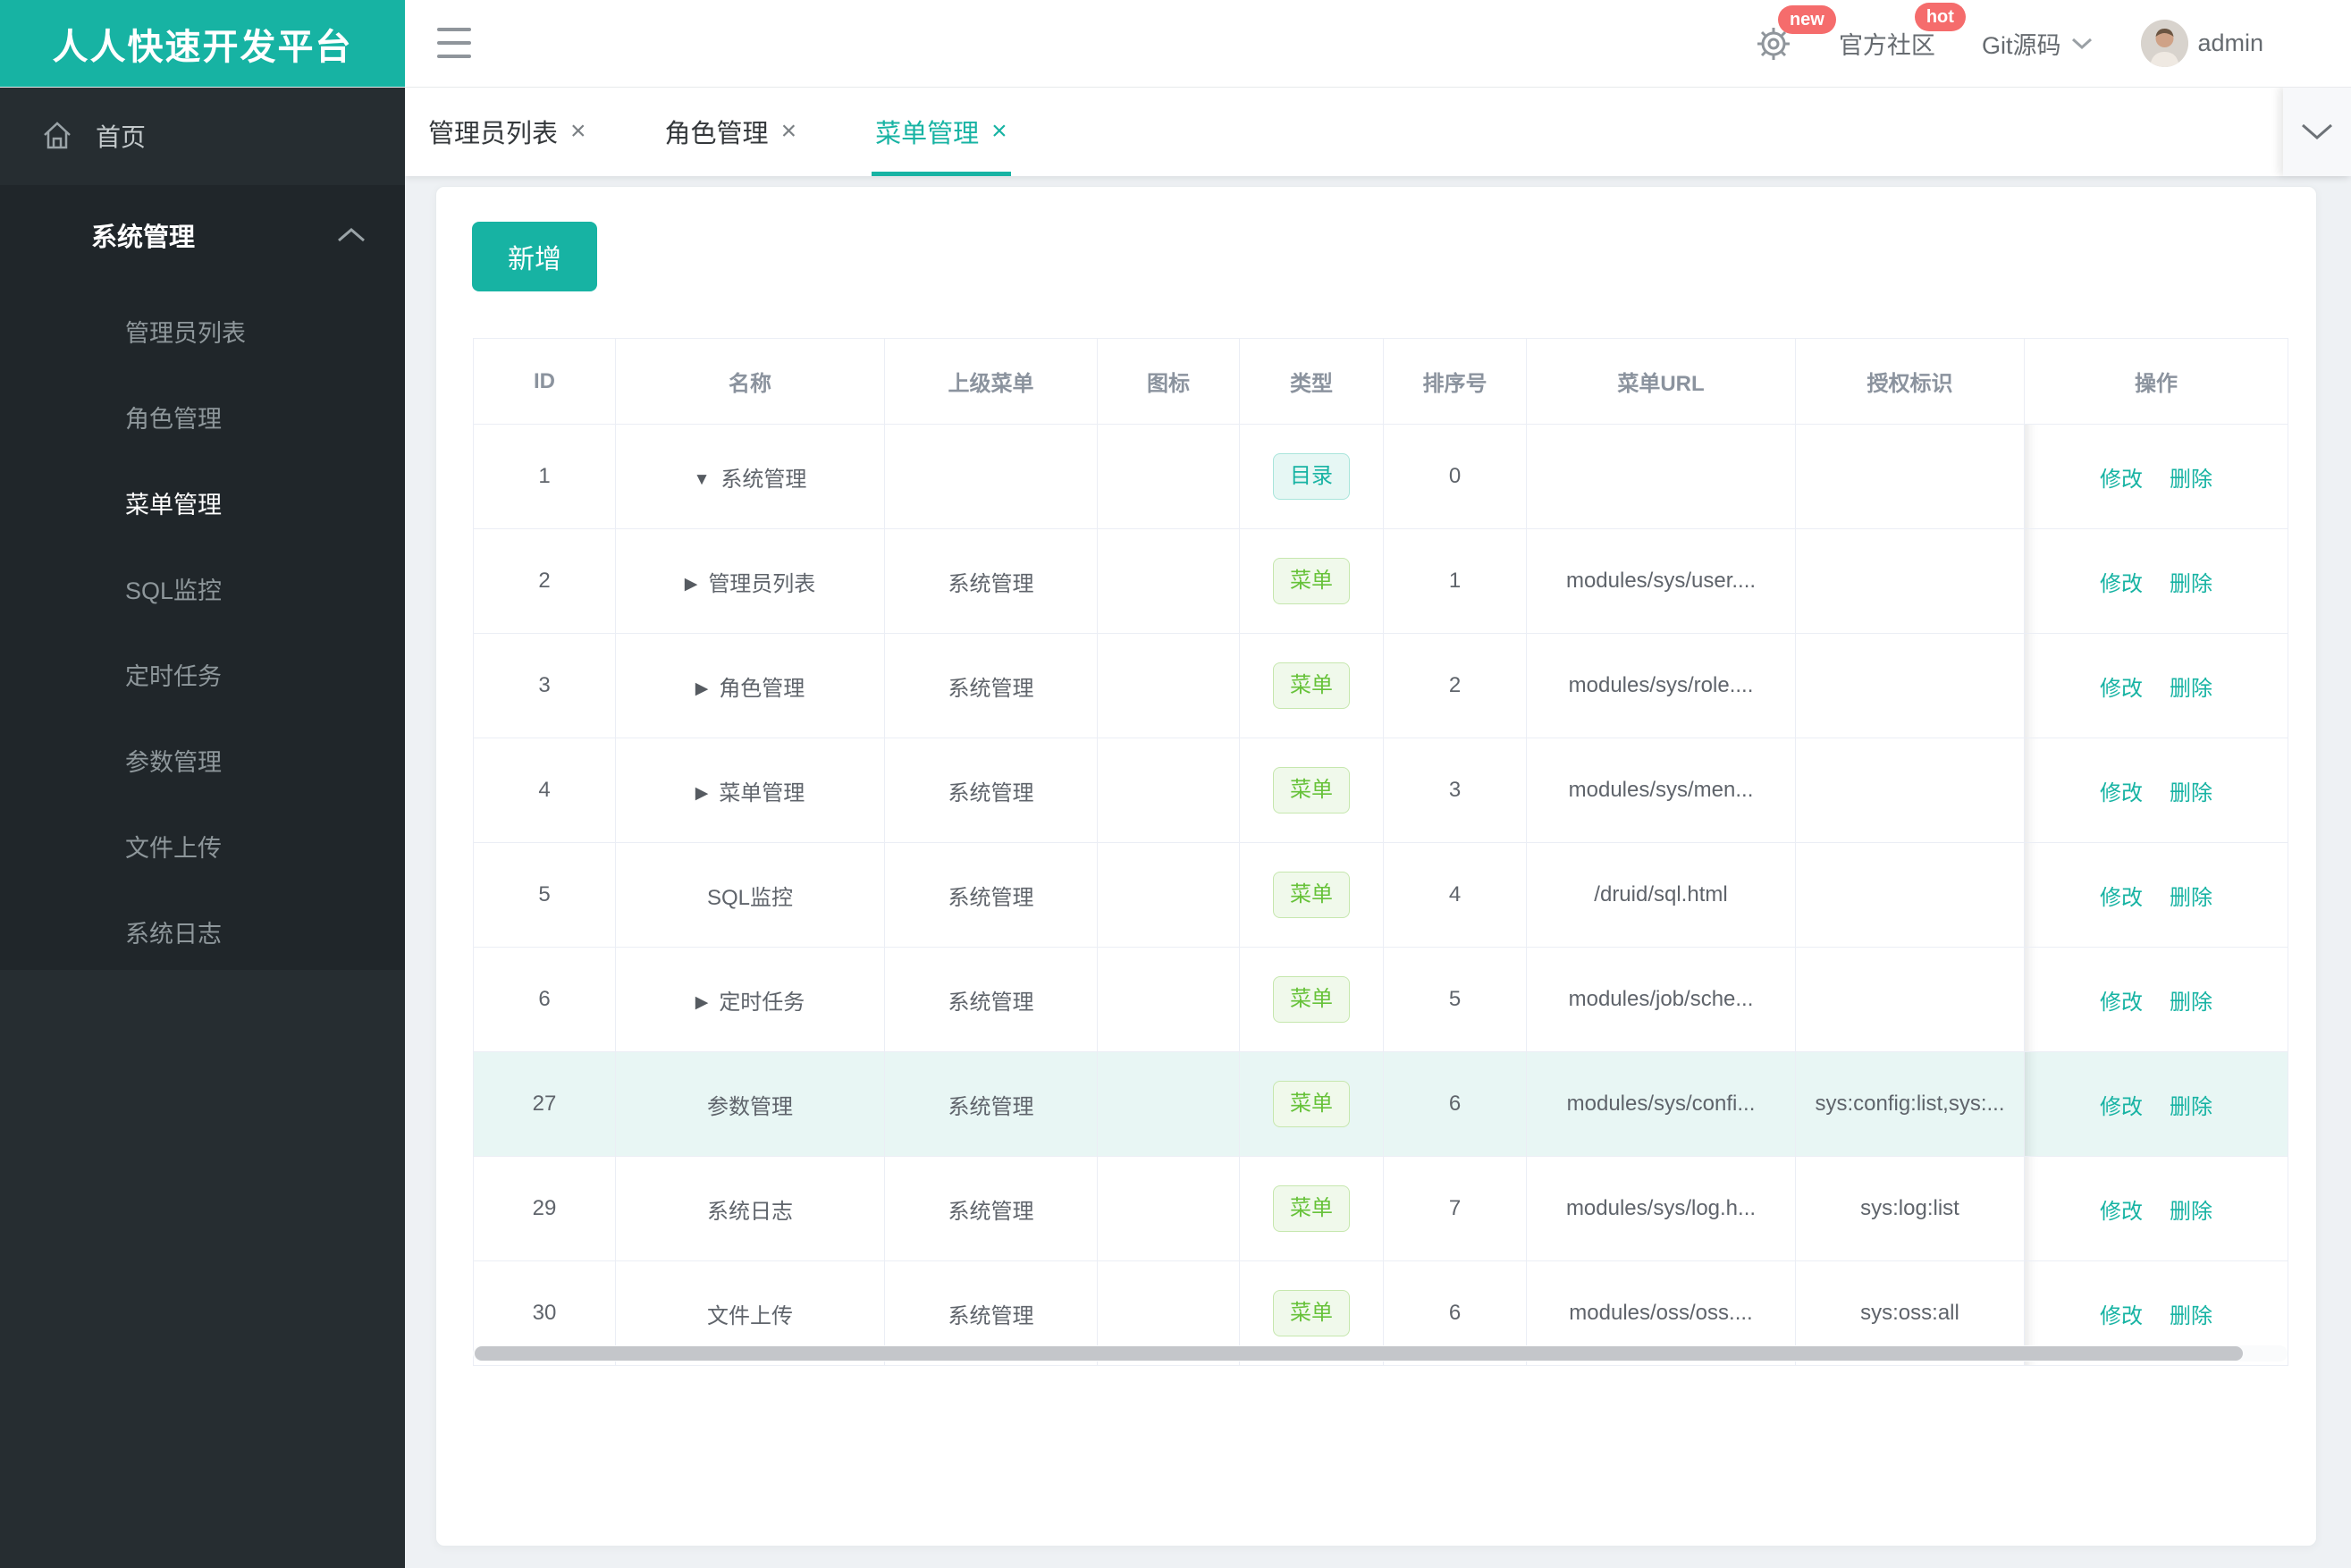 The width and height of the screenshot is (2351, 1568). What do you see at coordinates (1380, 476) in the screenshot?
I see `table-row: 1 ▼ 系统管理 目录 0 修改 删除` at bounding box center [1380, 476].